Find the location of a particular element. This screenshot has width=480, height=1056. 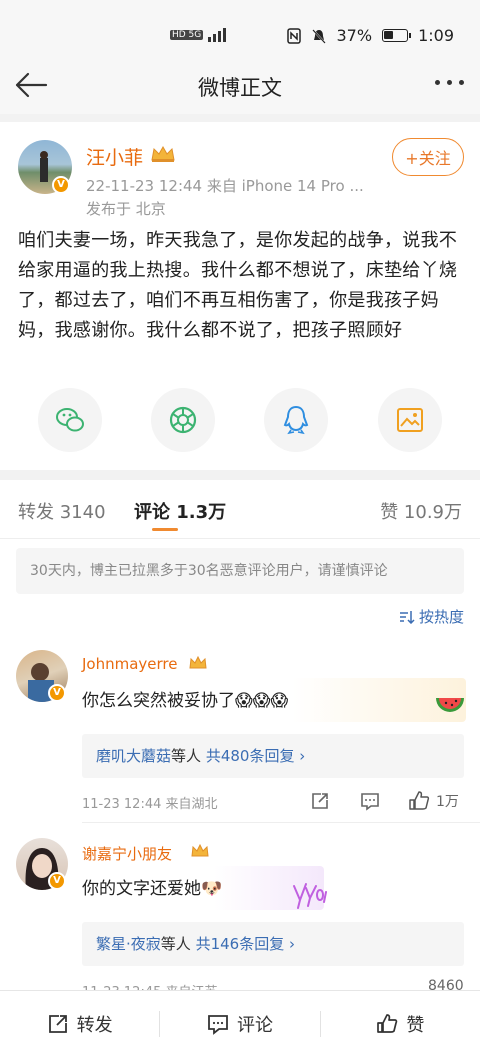

like-button: 赞 is located at coordinates (400, 1023).